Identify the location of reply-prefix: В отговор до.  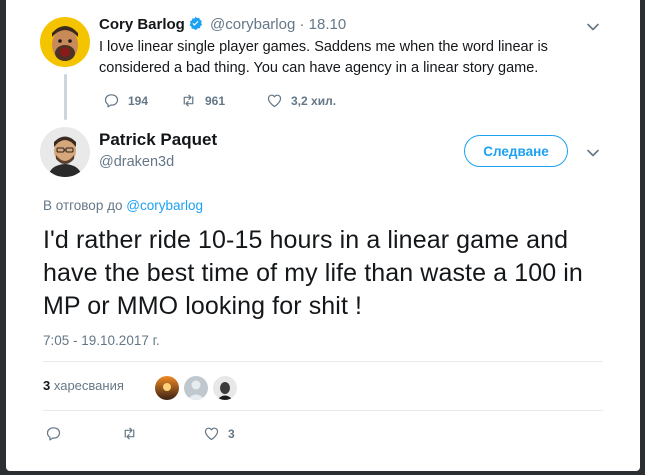
(83, 205).